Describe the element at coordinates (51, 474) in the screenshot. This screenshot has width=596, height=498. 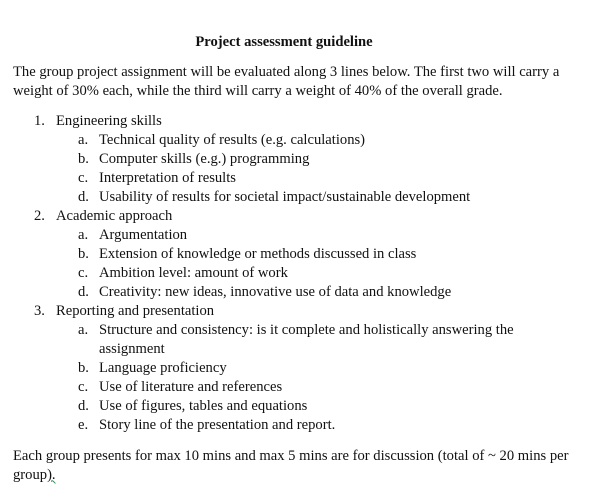
I see `grammar-marked-text: ).` at that location.